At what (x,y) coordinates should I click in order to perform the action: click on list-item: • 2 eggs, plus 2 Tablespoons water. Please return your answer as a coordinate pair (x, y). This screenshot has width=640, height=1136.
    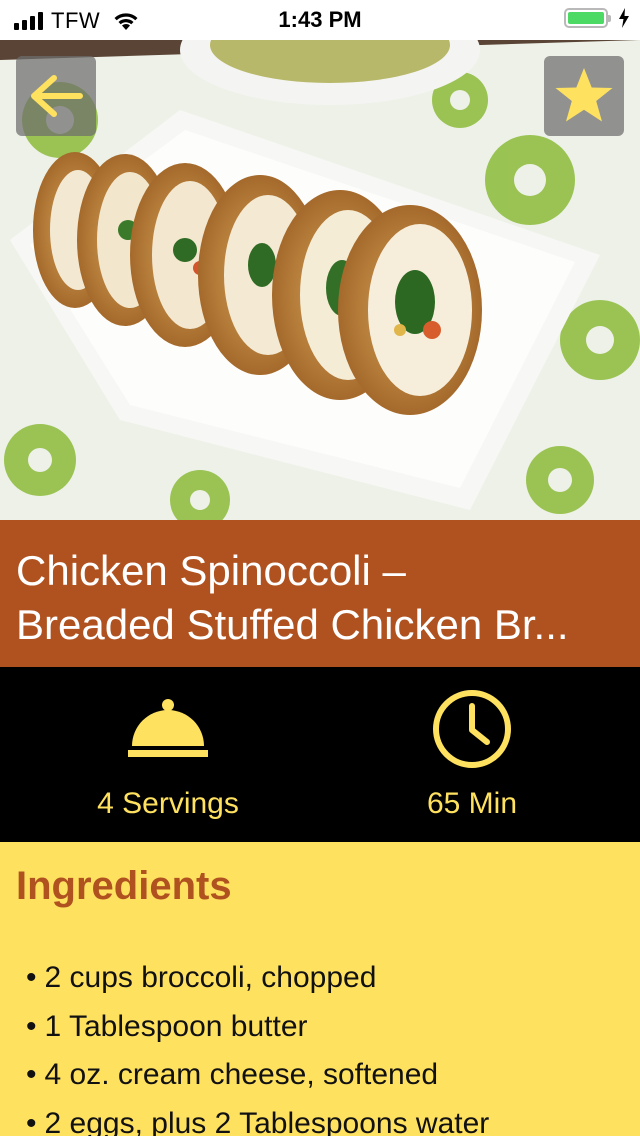
    Looking at the image, I should click on (257, 1119).